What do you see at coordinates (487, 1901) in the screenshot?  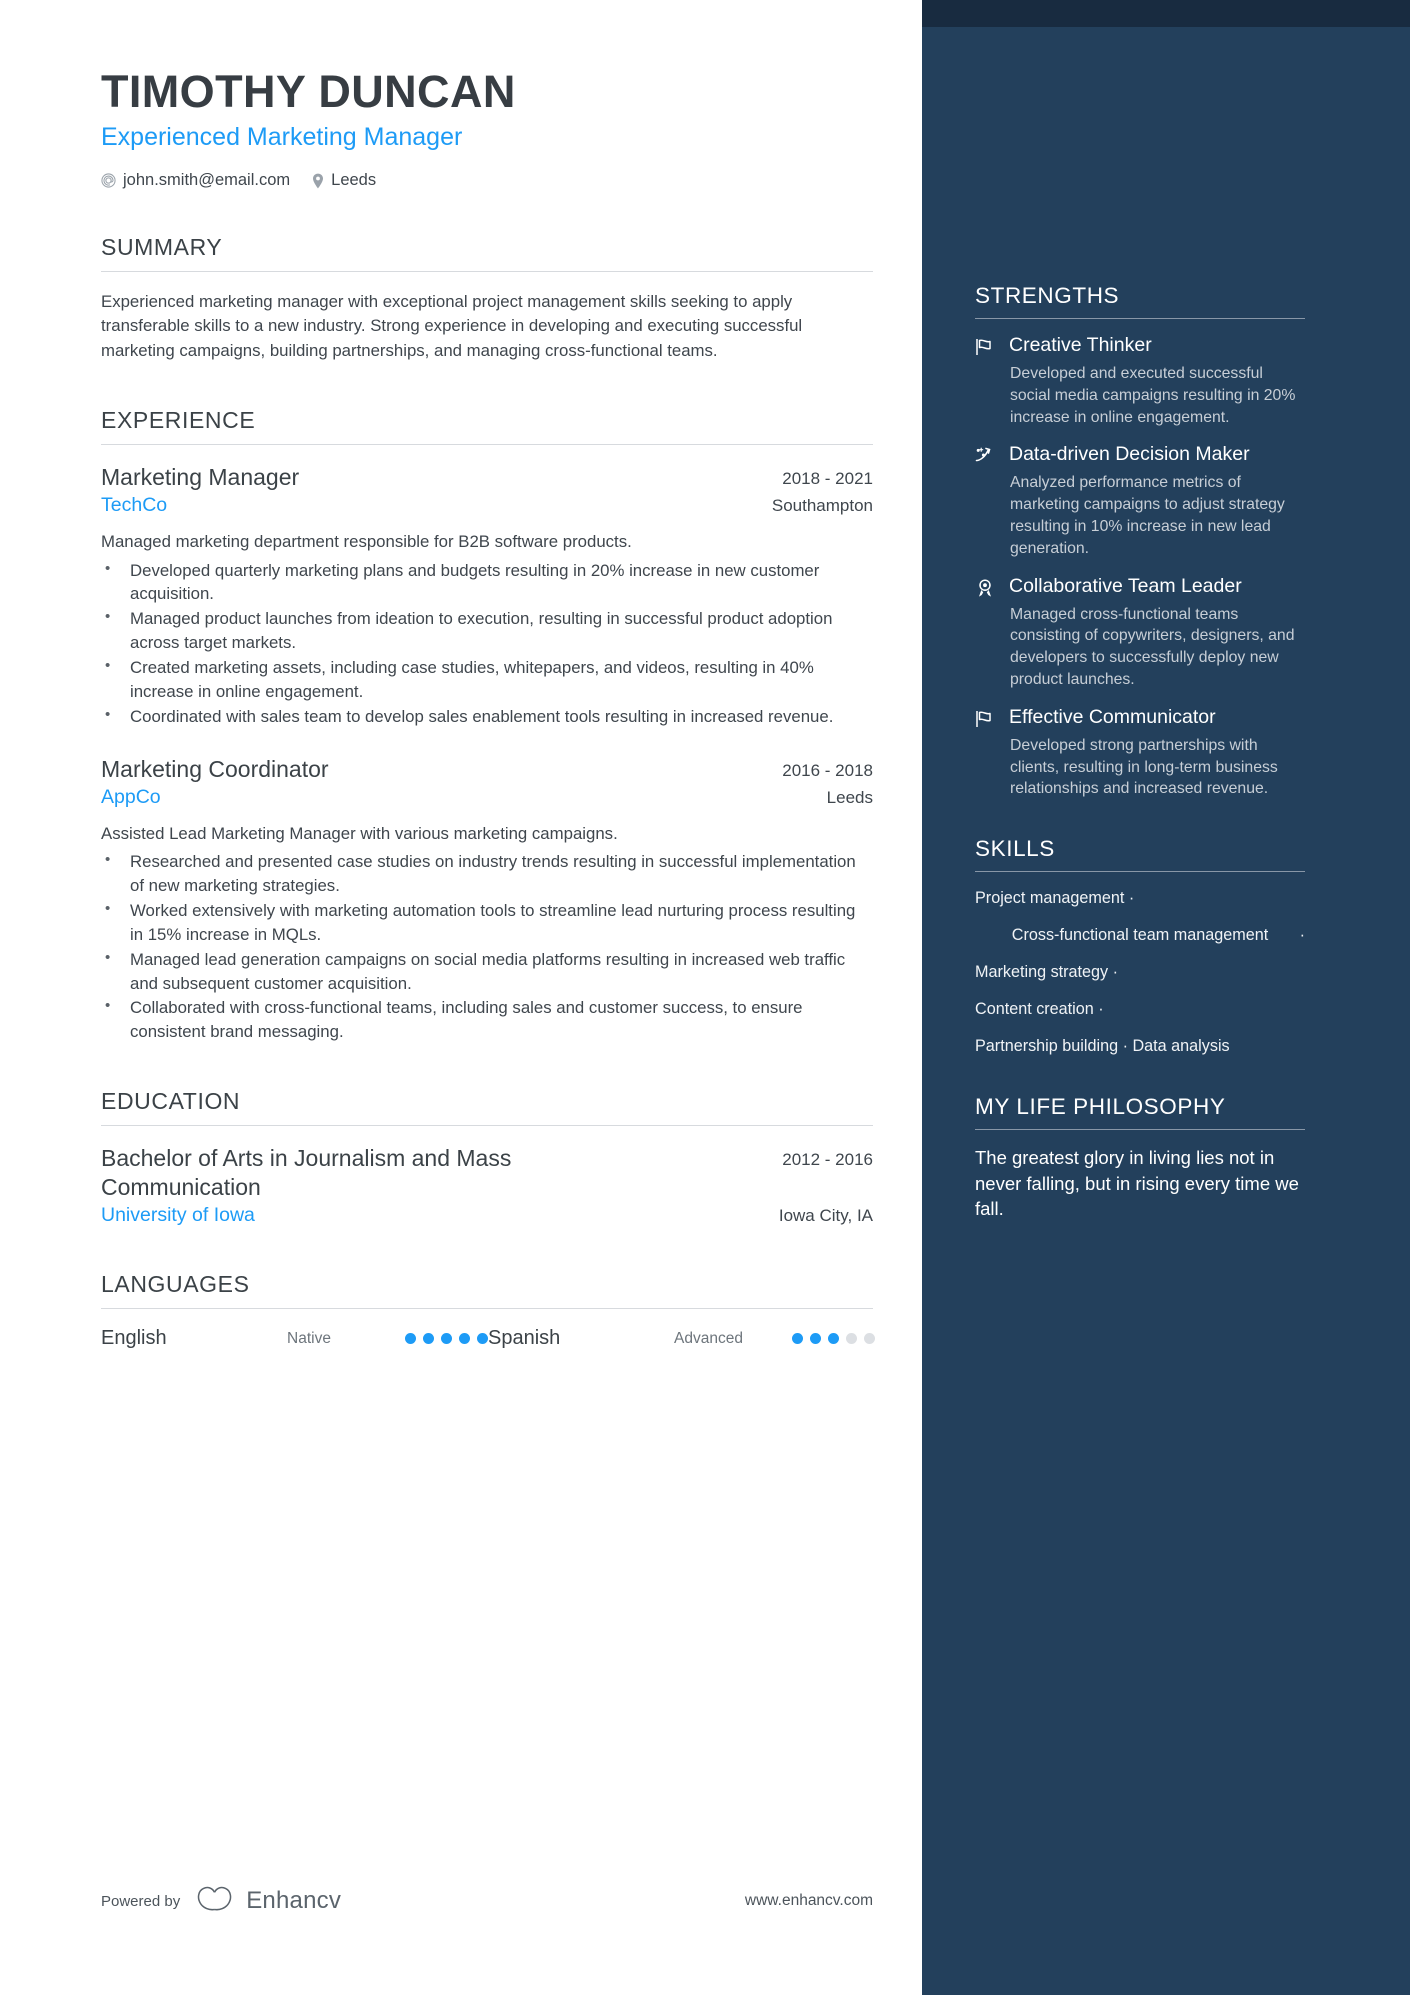 I see `footer: Powered by Enhancv www.enhancv.com` at bounding box center [487, 1901].